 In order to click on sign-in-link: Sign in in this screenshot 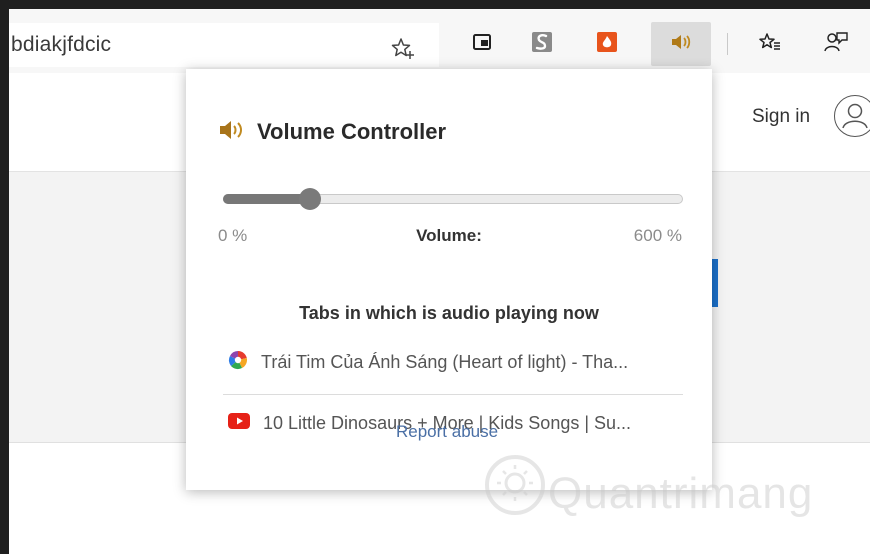, I will do `click(781, 117)`.